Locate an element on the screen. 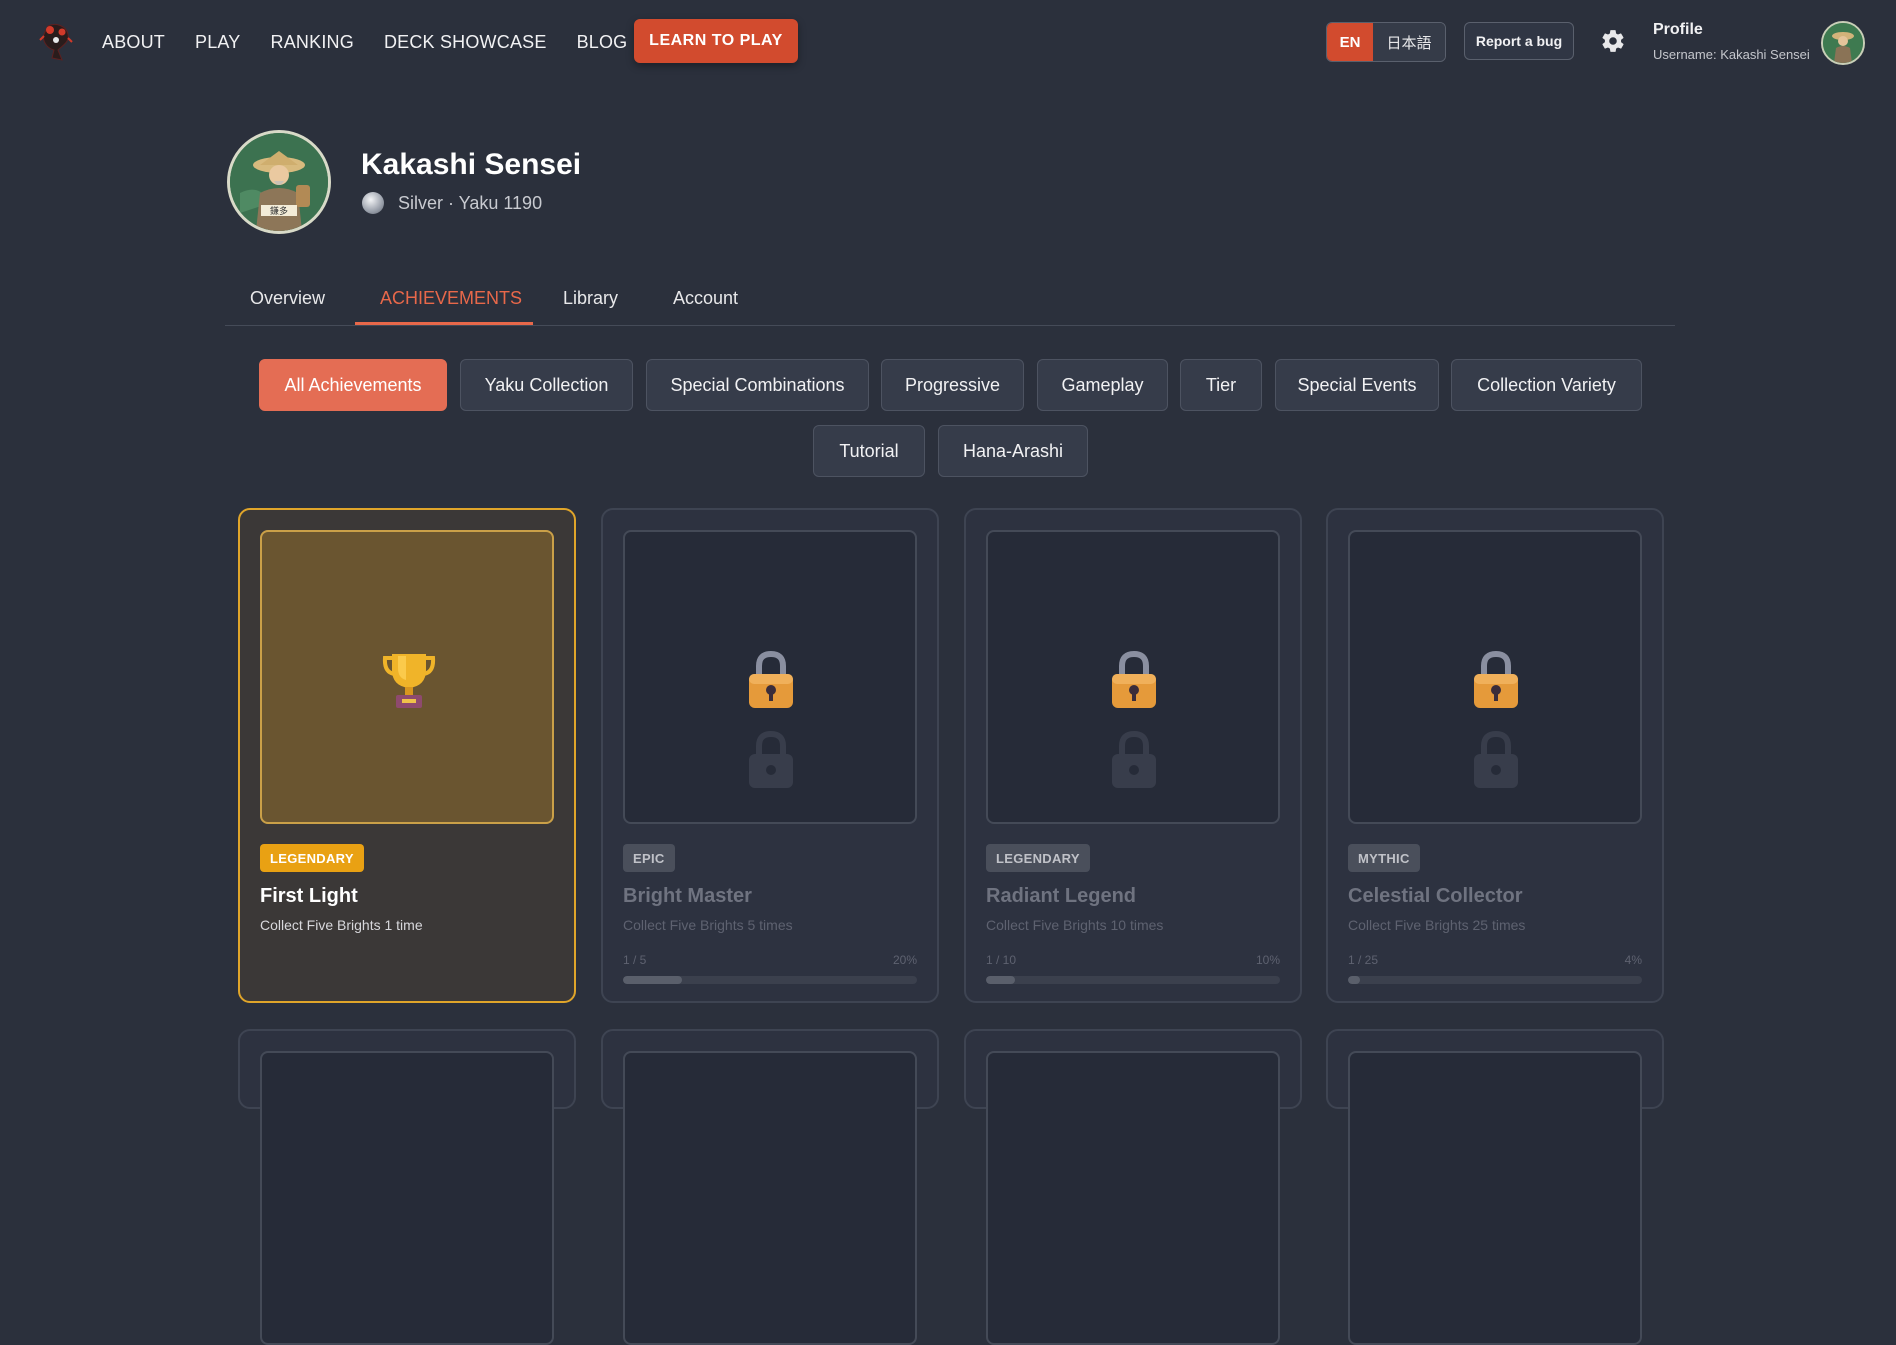 The height and width of the screenshot is (1345, 1896). language-switcher: EN 日本語 is located at coordinates (1386, 42).